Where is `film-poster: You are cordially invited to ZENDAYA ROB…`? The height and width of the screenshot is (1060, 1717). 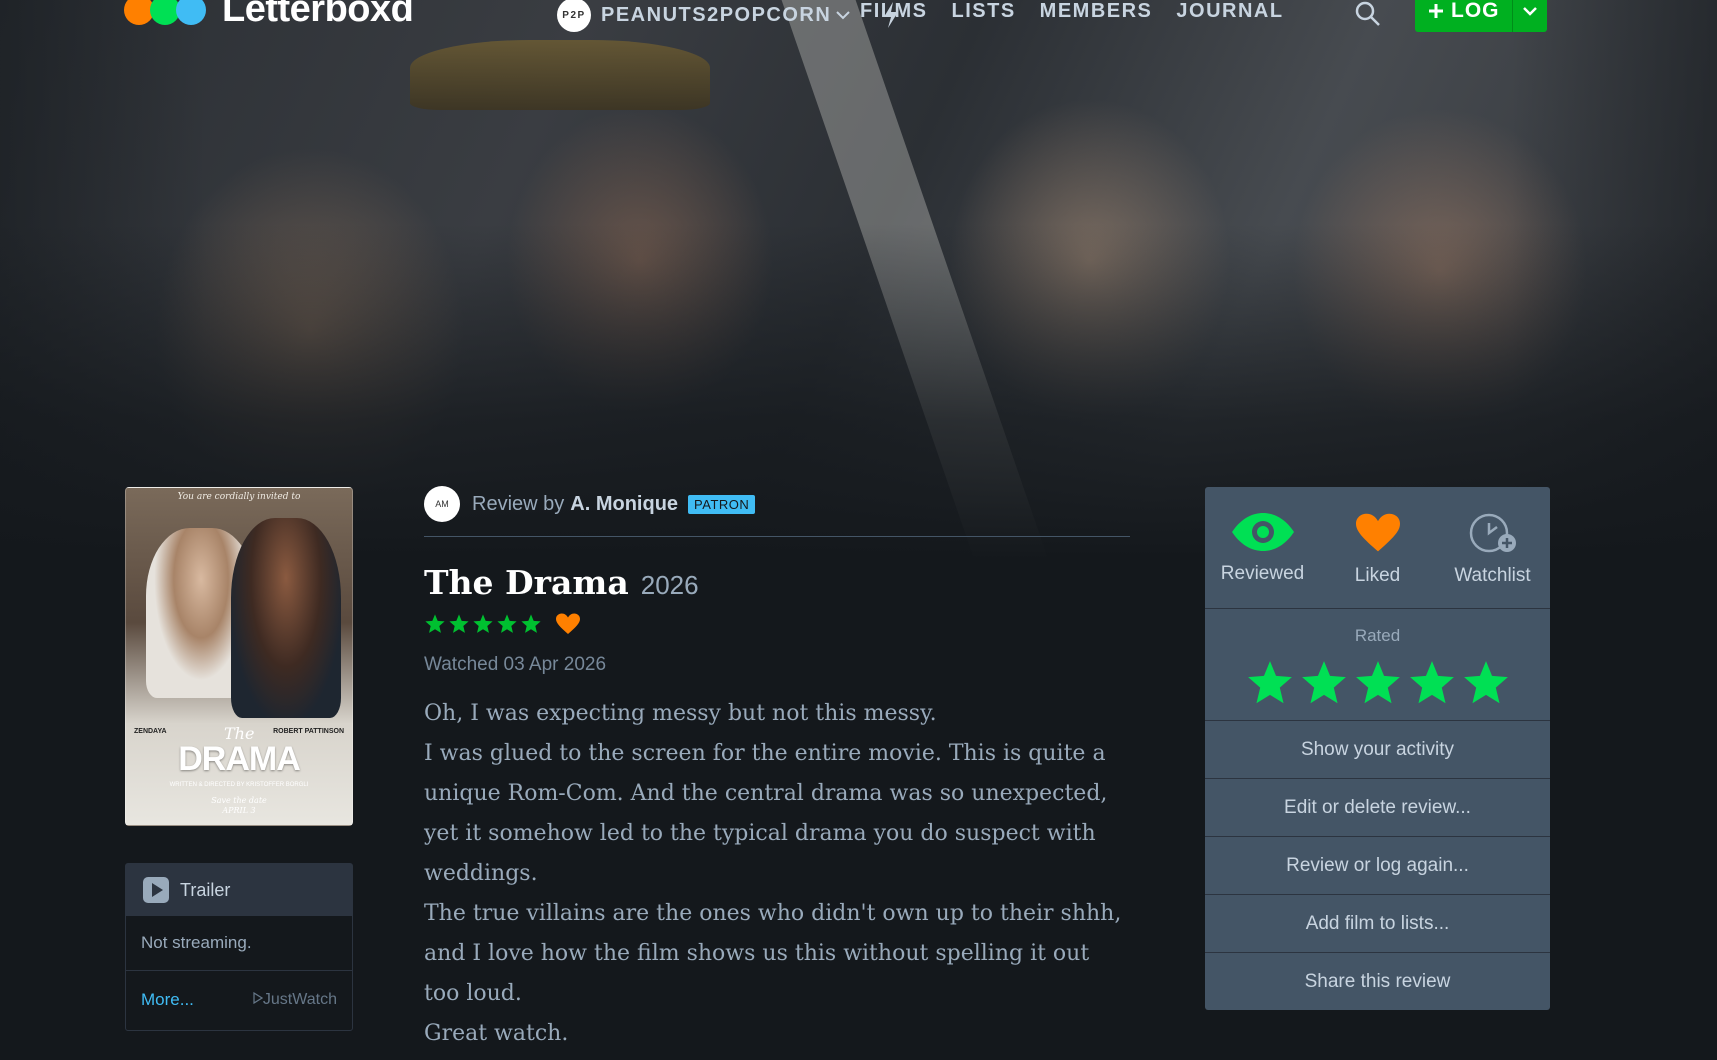 film-poster: You are cordially invited to ZENDAYA ROB… is located at coordinates (239, 656).